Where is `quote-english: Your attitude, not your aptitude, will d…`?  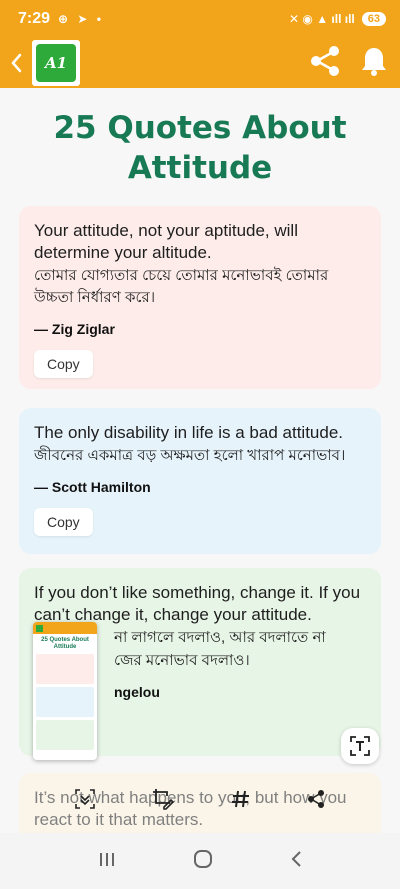
quote-english: Your attitude, not your aptitude, will d… is located at coordinates (166, 241).